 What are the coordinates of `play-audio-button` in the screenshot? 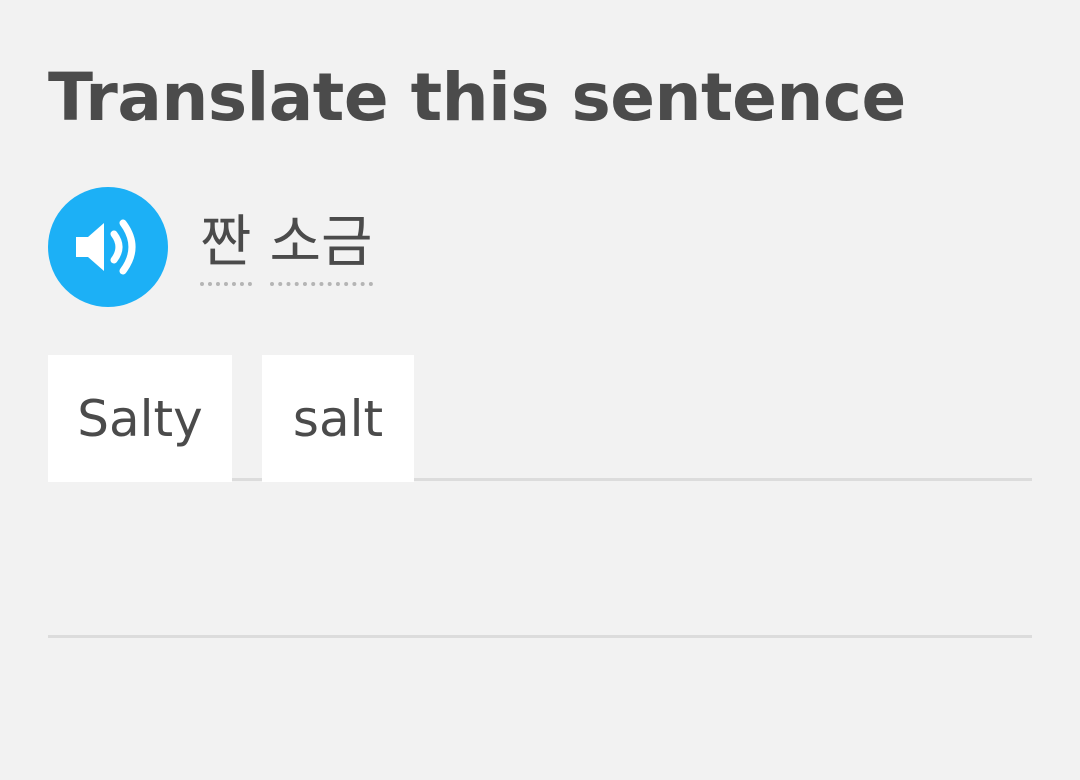 It's located at (108, 247).